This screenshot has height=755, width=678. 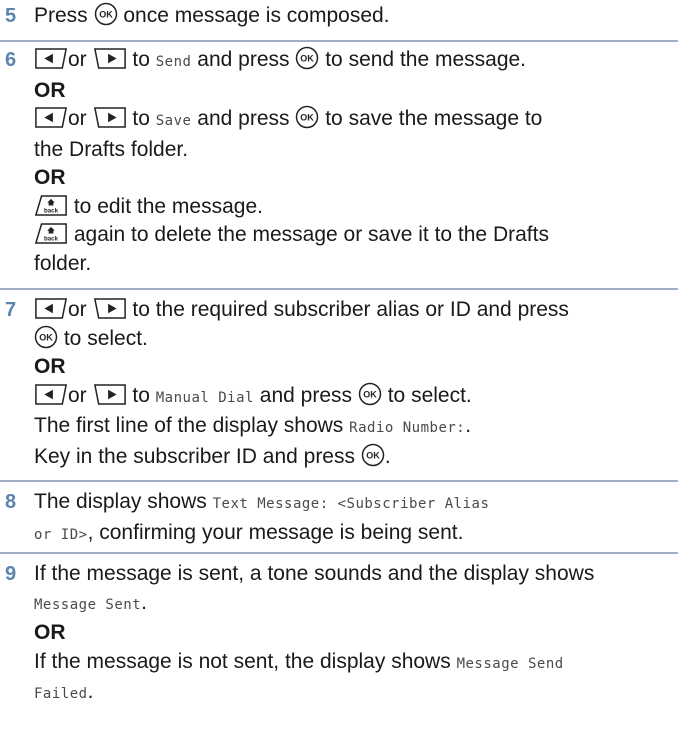 What do you see at coordinates (11, 16) in the screenshot?
I see `step-number: 5` at bounding box center [11, 16].